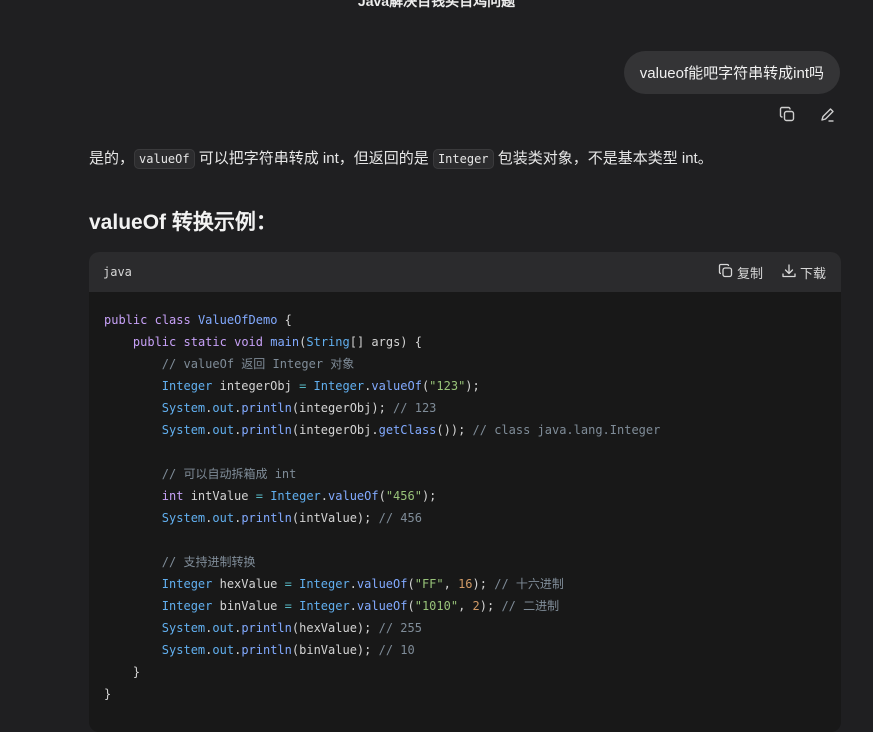 The image size is (873, 732). What do you see at coordinates (465, 272) in the screenshot?
I see `code-block-header: java 复制 下载` at bounding box center [465, 272].